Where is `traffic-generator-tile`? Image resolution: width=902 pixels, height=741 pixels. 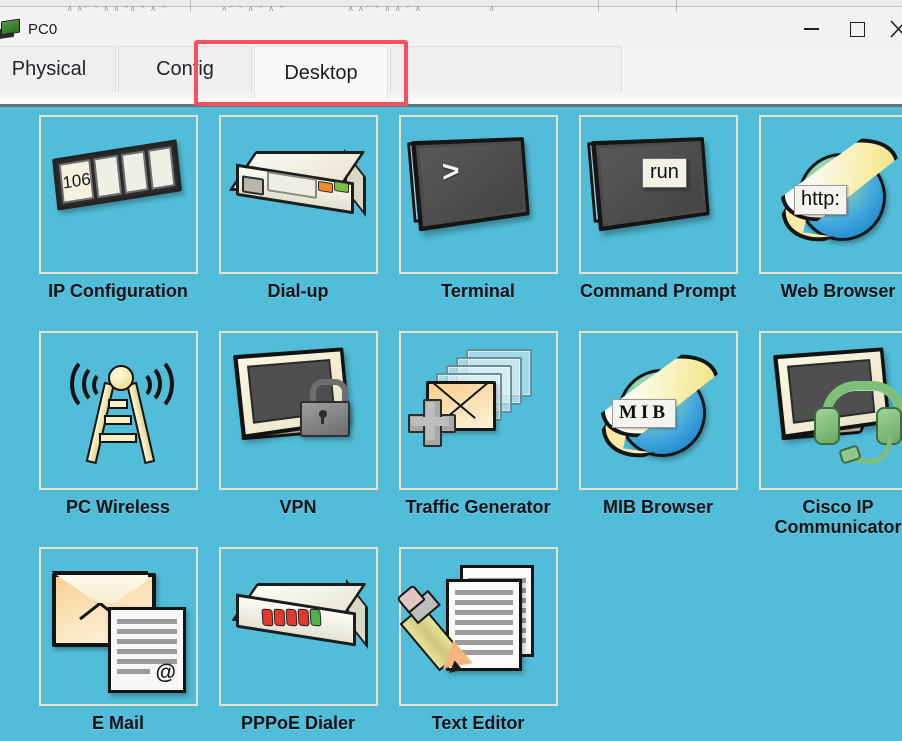
traffic-generator-tile is located at coordinates (478, 410).